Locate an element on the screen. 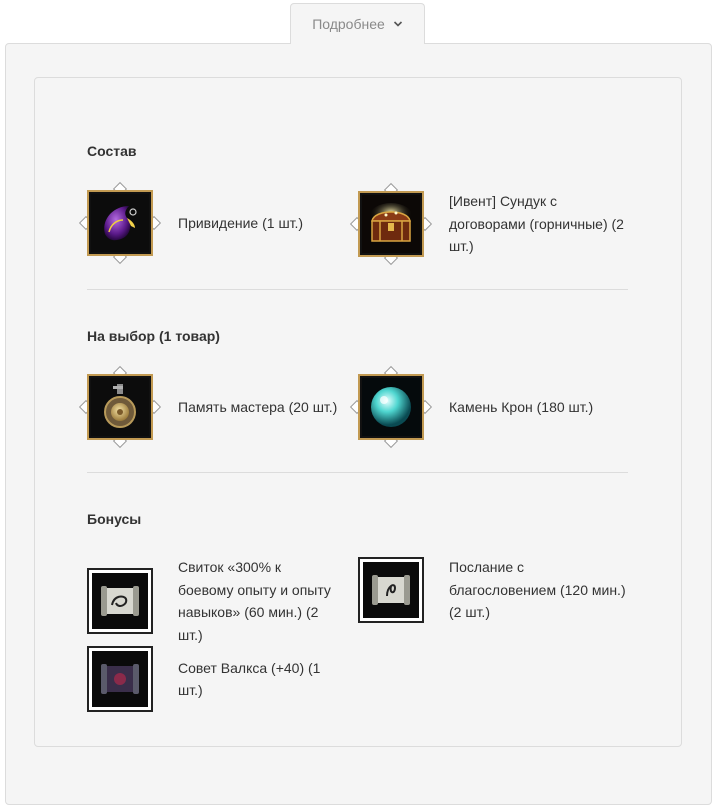 This screenshot has height=809, width=717. bonus-item-valks-advice: Совет Валкса (+40) (1 шт.) is located at coordinates (214, 679).